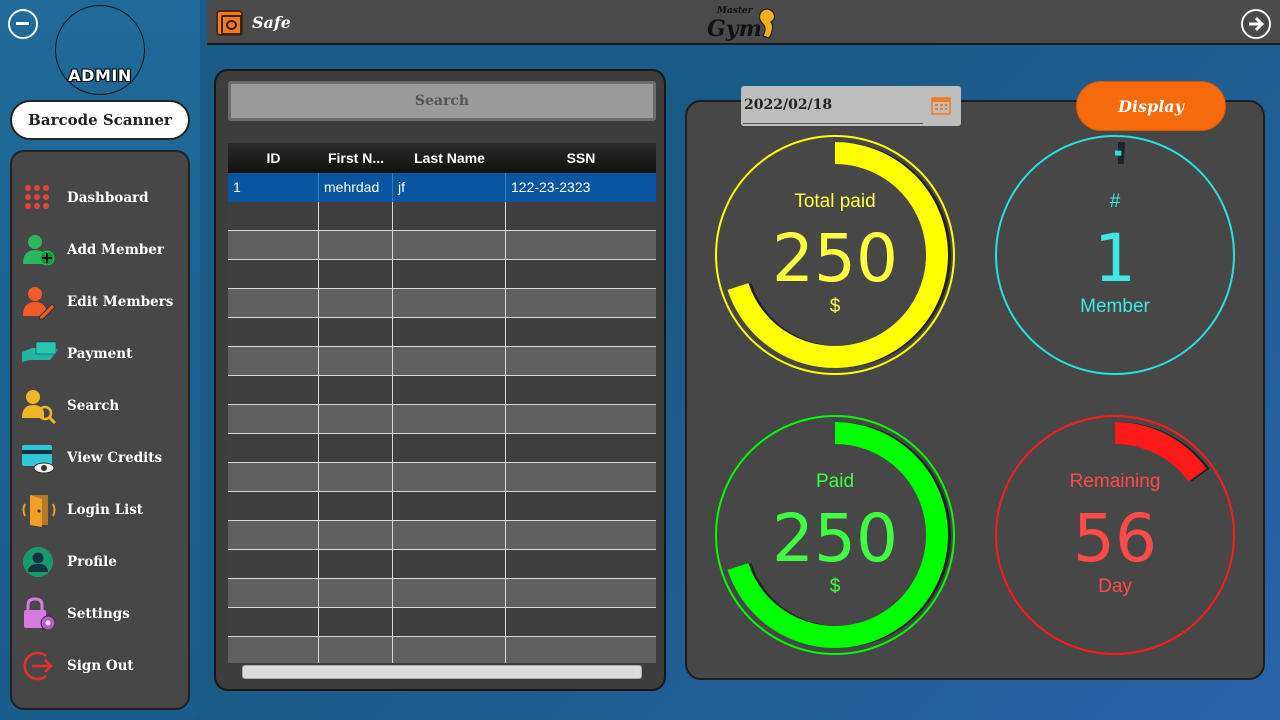 The height and width of the screenshot is (720, 1280). I want to click on collapse-sidebar-icon, so click(23, 24).